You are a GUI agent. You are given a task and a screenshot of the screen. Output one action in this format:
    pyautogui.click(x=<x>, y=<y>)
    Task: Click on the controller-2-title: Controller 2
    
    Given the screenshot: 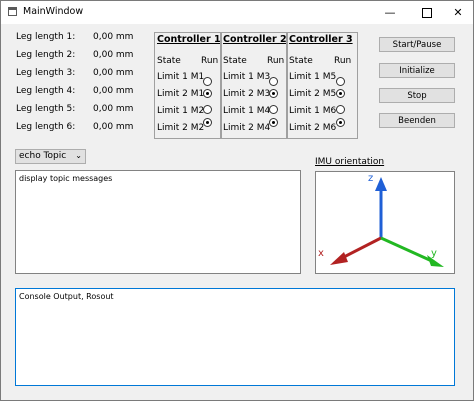 What is the action you would take?
    pyautogui.click(x=255, y=39)
    